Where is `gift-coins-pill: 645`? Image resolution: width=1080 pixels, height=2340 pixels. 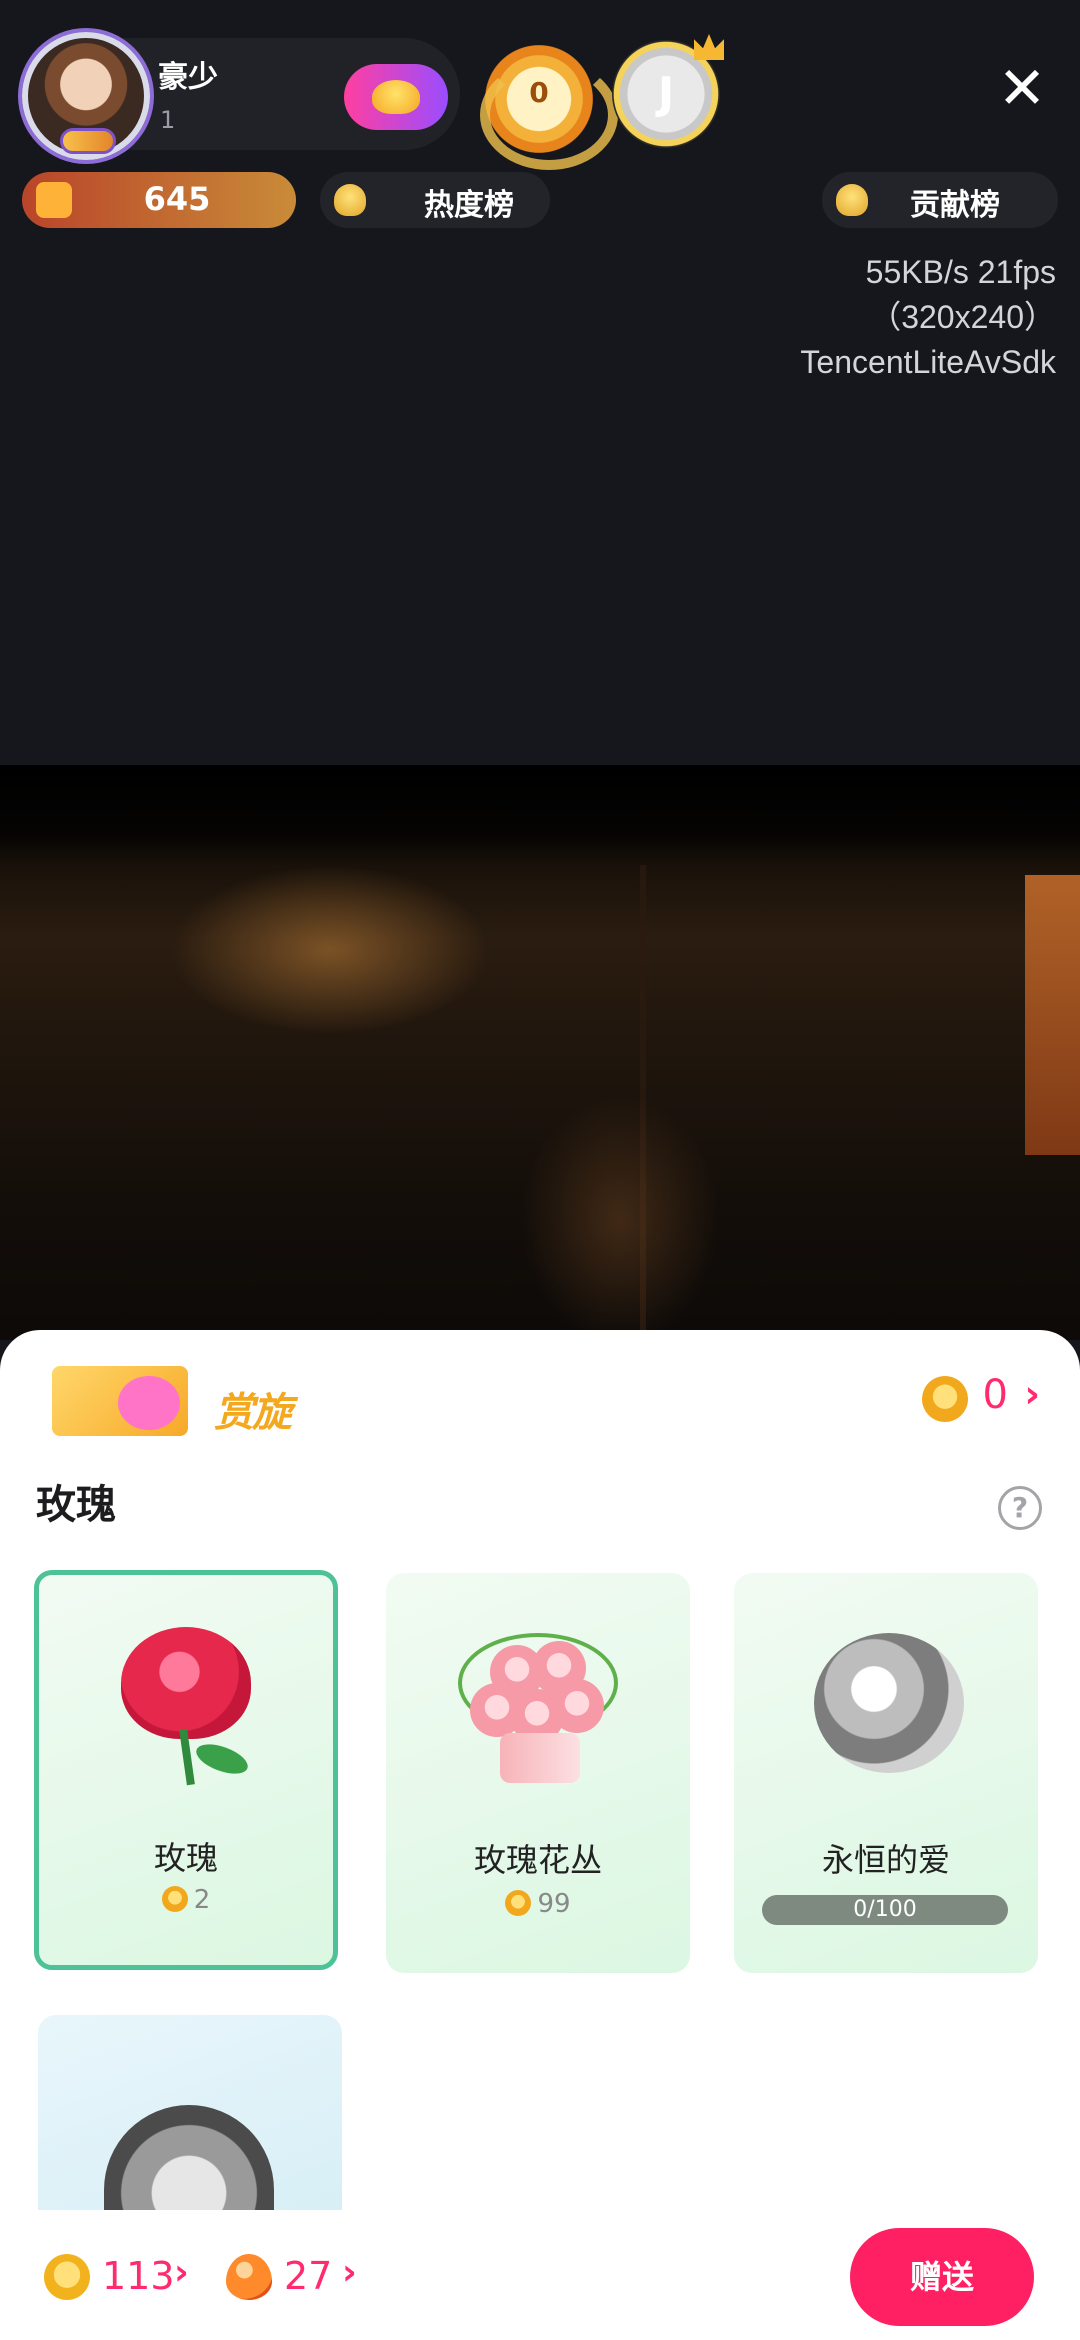 gift-coins-pill: 645 is located at coordinates (159, 200).